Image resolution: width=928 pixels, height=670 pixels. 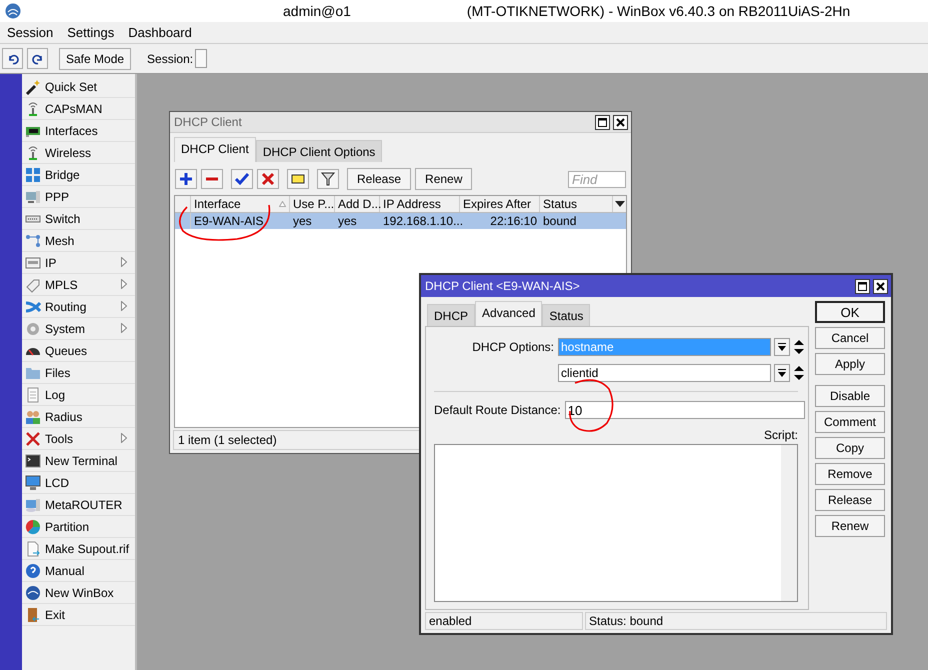 I want to click on caret-icon, so click(x=619, y=204).